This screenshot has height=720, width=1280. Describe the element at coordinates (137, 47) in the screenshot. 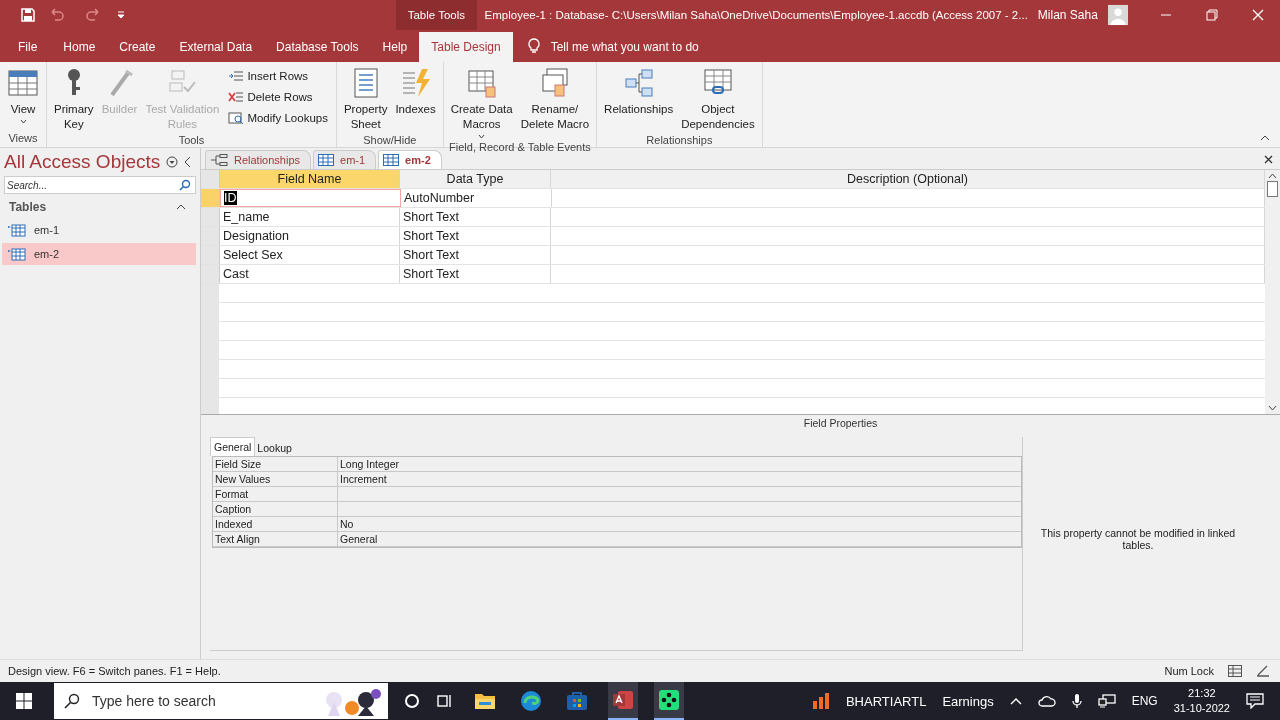

I see `ribbon-tab: Create` at that location.